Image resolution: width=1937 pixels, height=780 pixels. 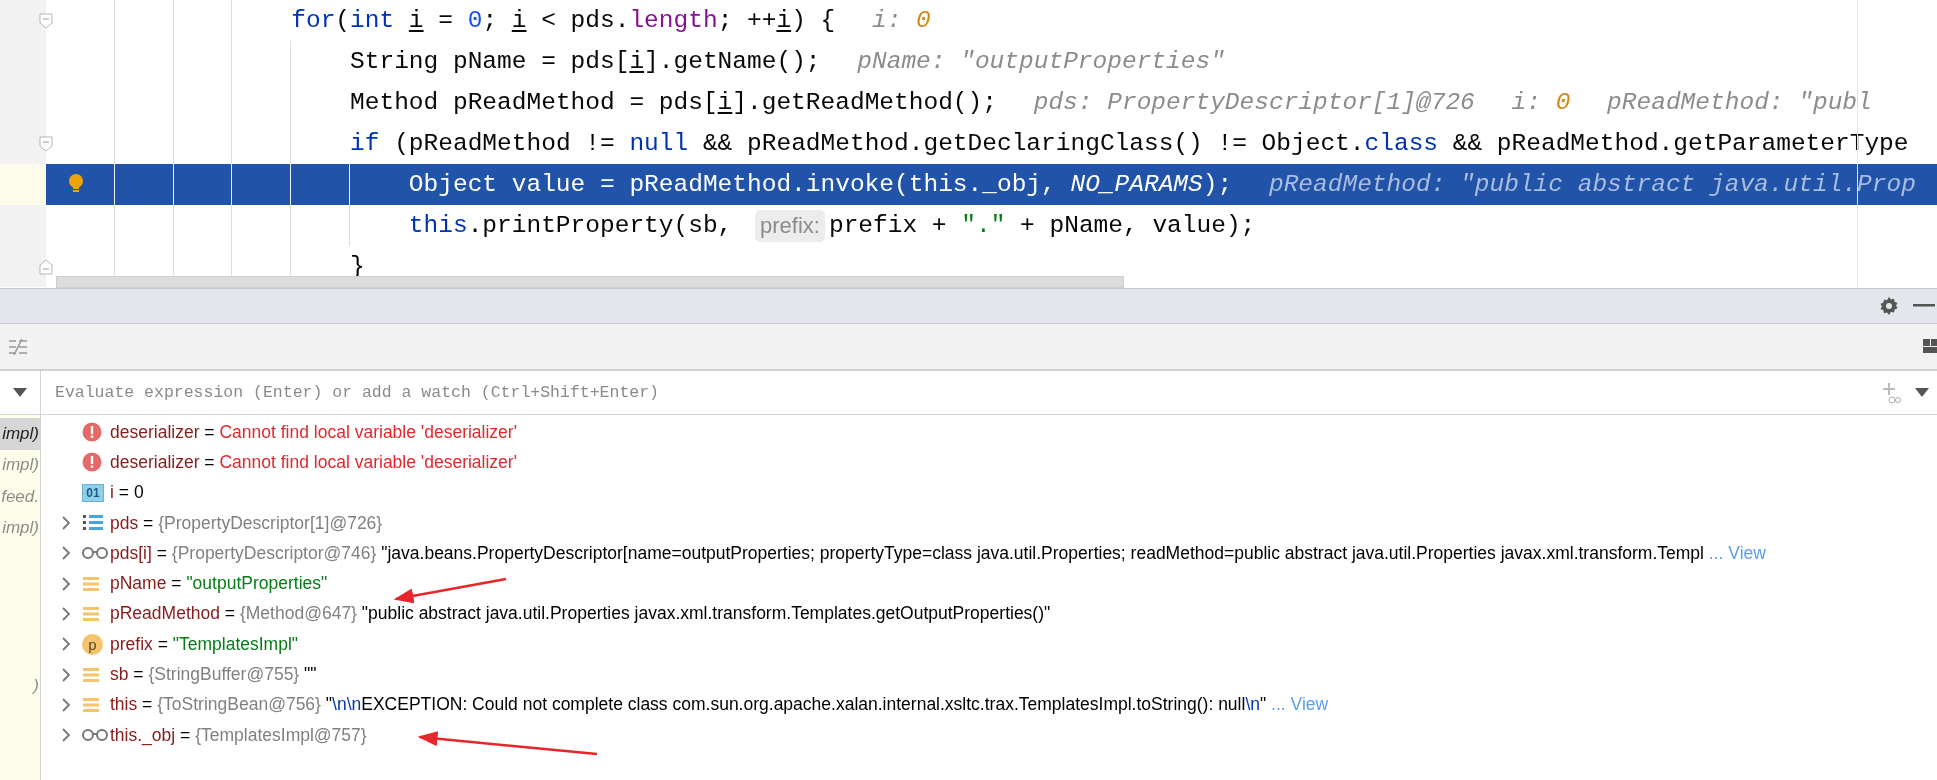 I want to click on horizontal-scrollbar, so click(x=590, y=282).